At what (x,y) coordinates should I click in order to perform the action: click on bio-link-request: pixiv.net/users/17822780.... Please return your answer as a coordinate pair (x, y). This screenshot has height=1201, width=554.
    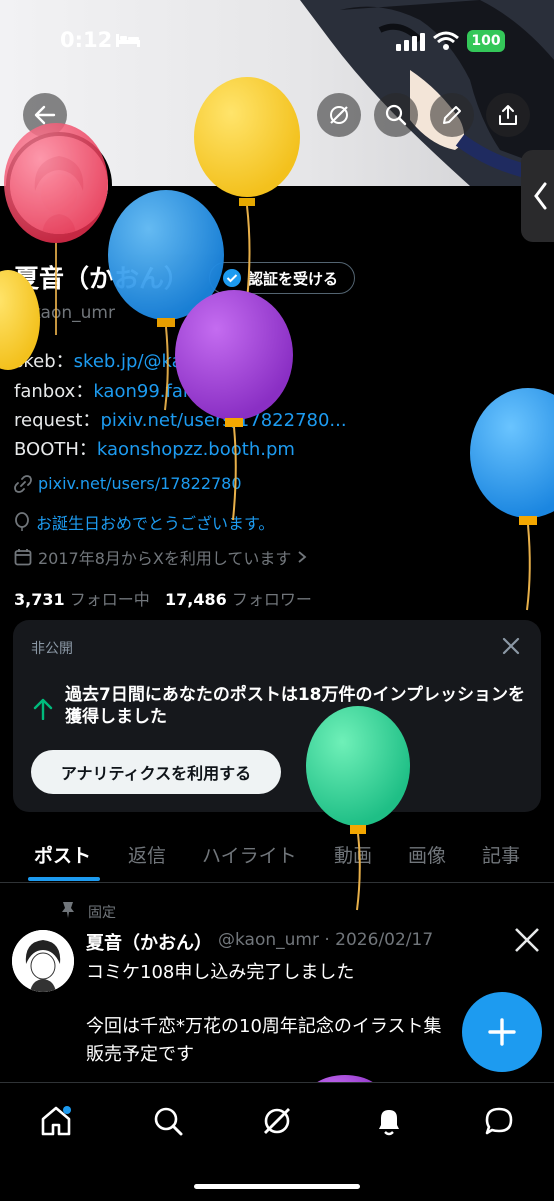
    Looking at the image, I should click on (223, 420).